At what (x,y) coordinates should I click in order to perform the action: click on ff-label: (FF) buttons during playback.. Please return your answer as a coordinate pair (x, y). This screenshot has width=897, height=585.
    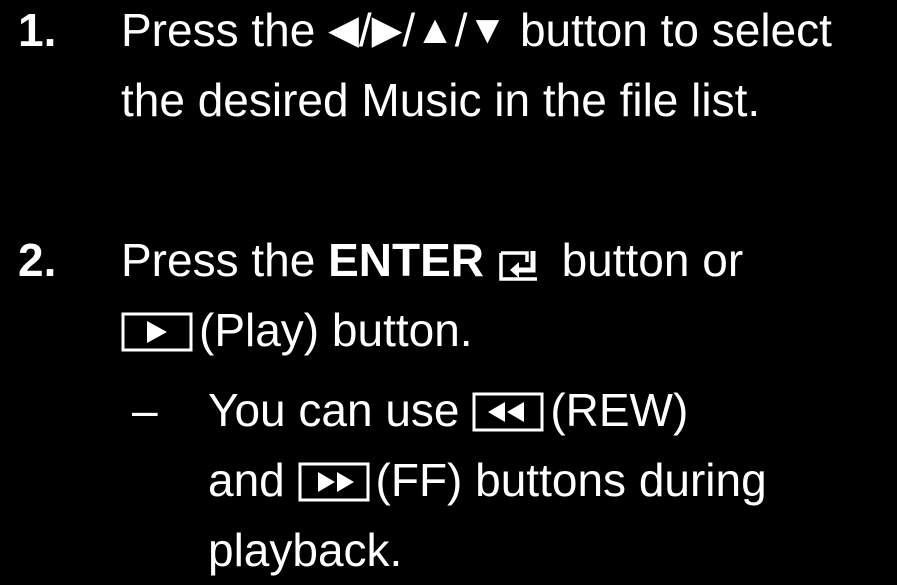
    Looking at the image, I should click on (487, 515).